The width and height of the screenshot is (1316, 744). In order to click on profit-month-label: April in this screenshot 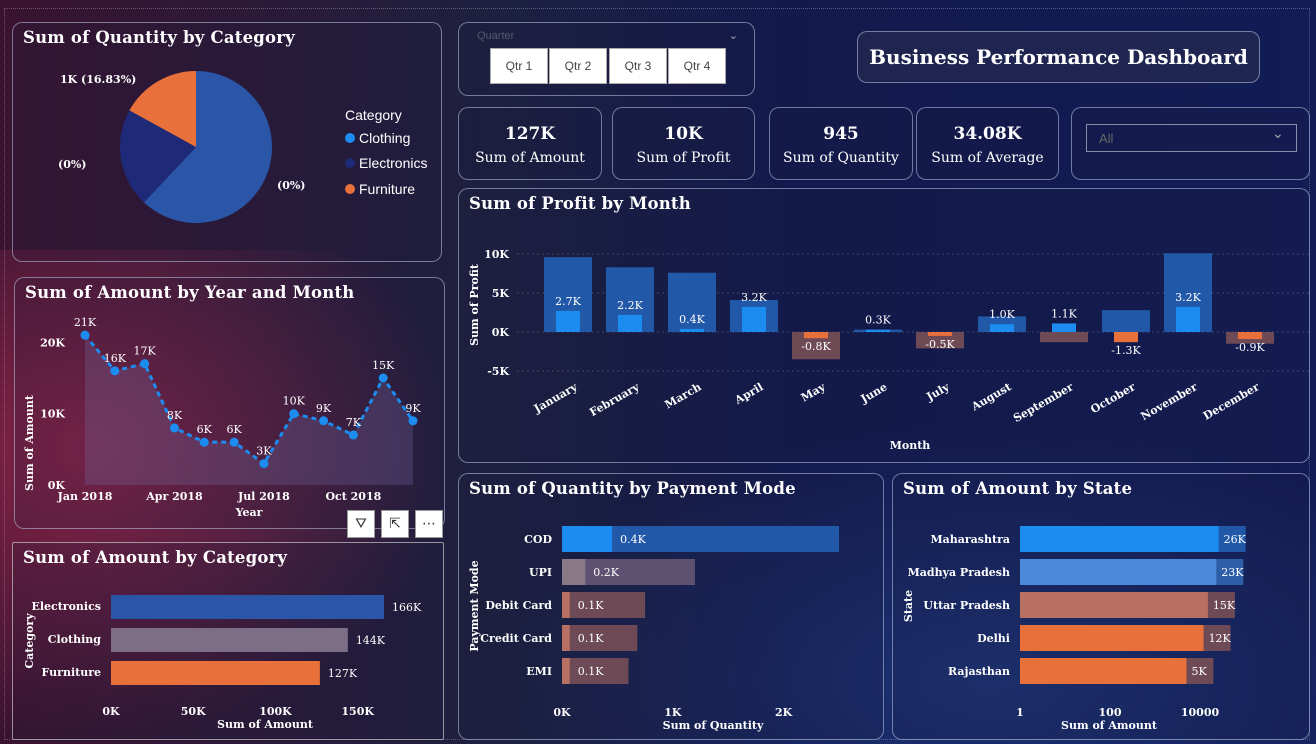, I will do `click(749, 393)`.